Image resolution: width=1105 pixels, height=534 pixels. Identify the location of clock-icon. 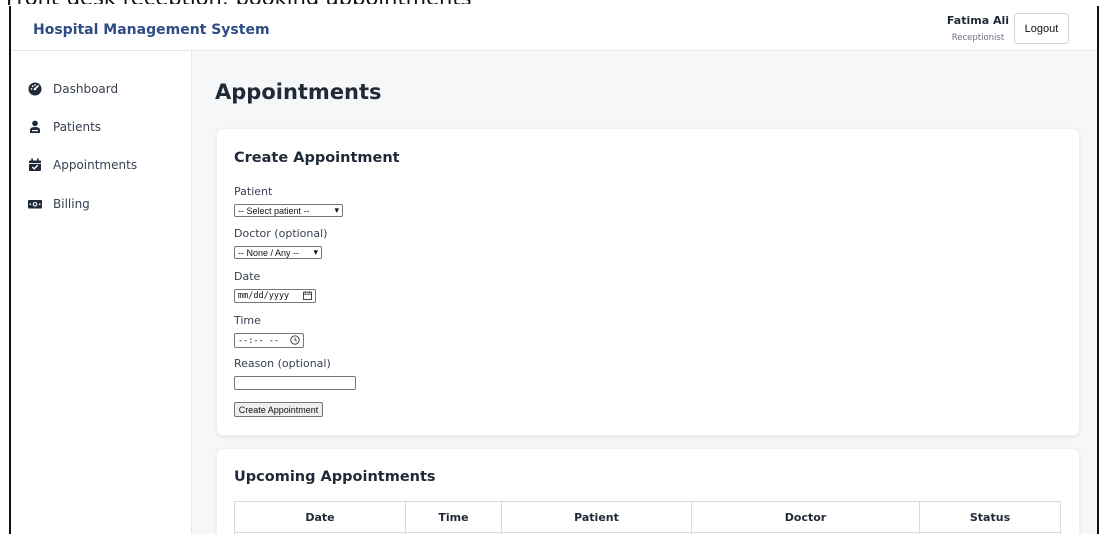
(295, 340).